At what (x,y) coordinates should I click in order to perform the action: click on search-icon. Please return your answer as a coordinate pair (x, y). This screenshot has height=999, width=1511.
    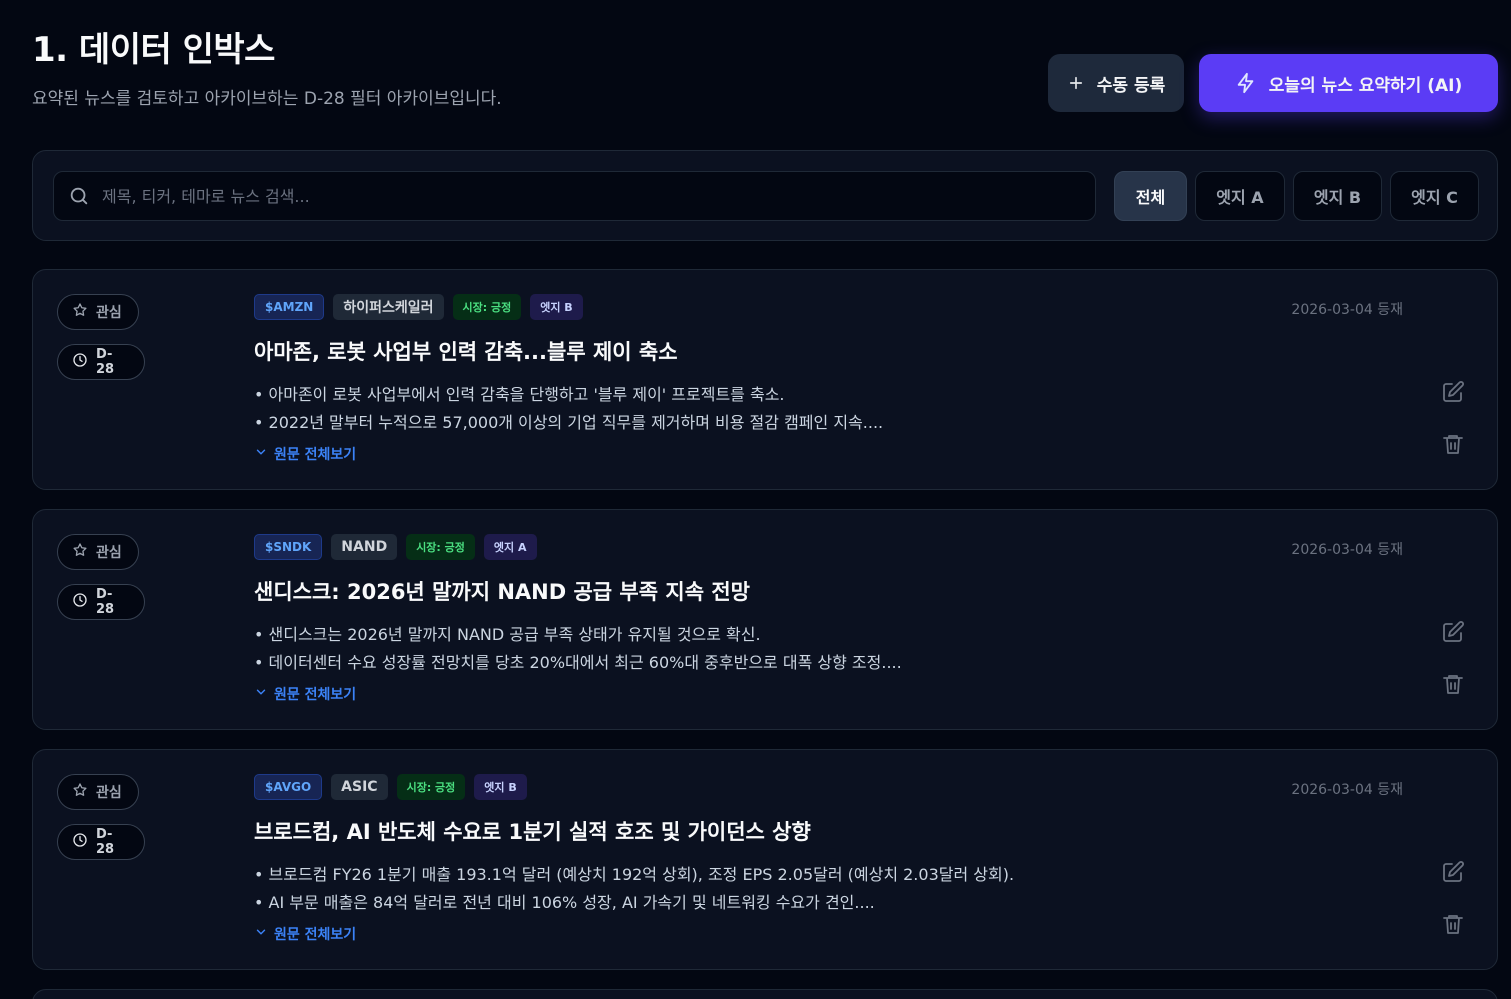
    Looking at the image, I should click on (79, 196).